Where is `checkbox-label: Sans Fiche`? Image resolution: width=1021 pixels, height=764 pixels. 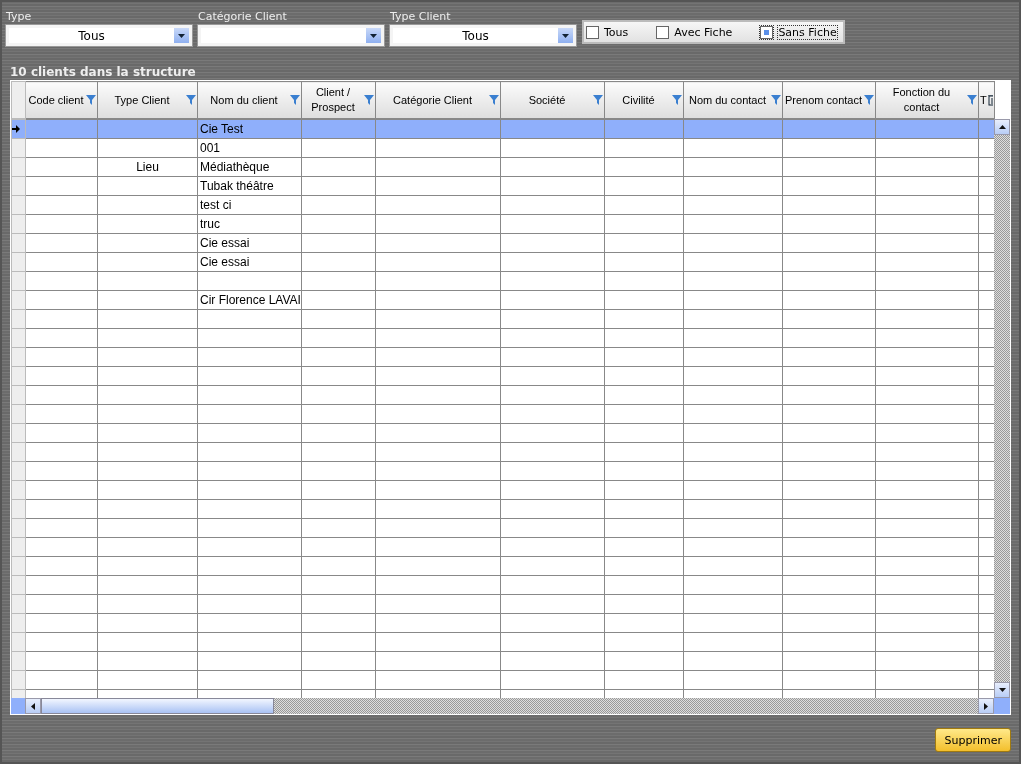
checkbox-label: Sans Fiche is located at coordinates (807, 32).